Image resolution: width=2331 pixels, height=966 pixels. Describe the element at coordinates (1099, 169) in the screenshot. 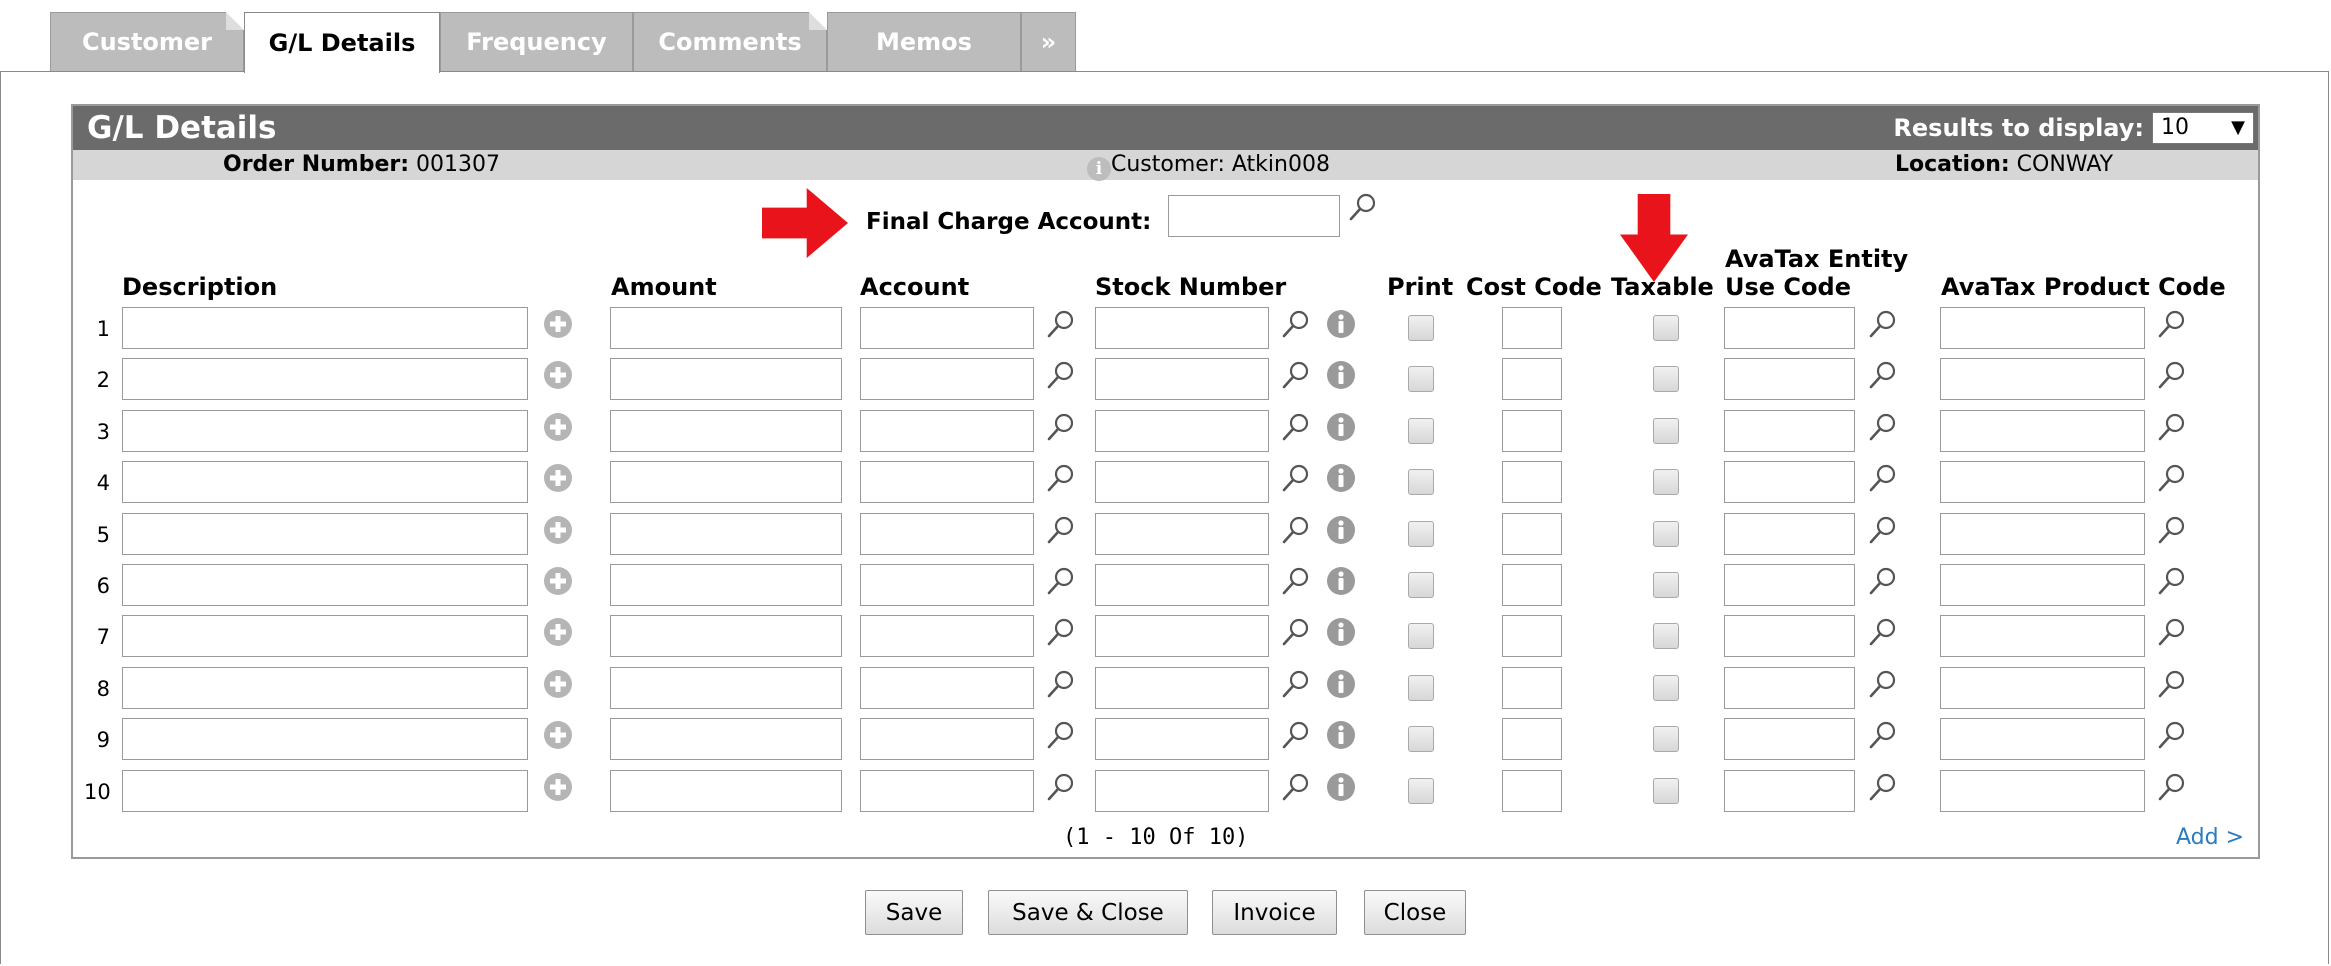

I see `info-icon: i` at that location.